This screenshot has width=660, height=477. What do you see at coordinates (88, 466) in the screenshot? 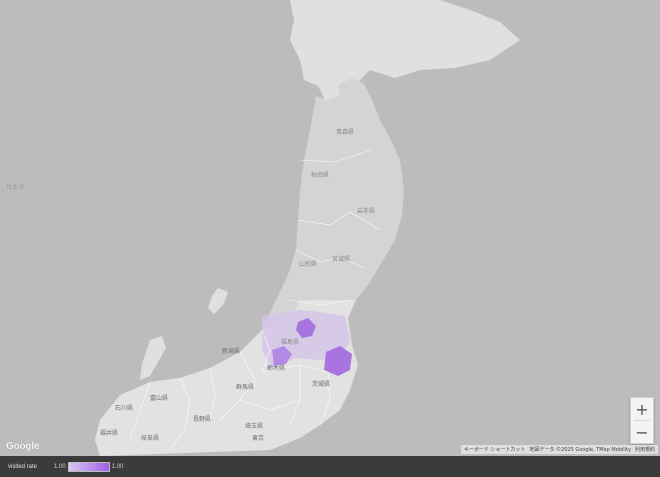
I see `legend-gradient` at bounding box center [88, 466].